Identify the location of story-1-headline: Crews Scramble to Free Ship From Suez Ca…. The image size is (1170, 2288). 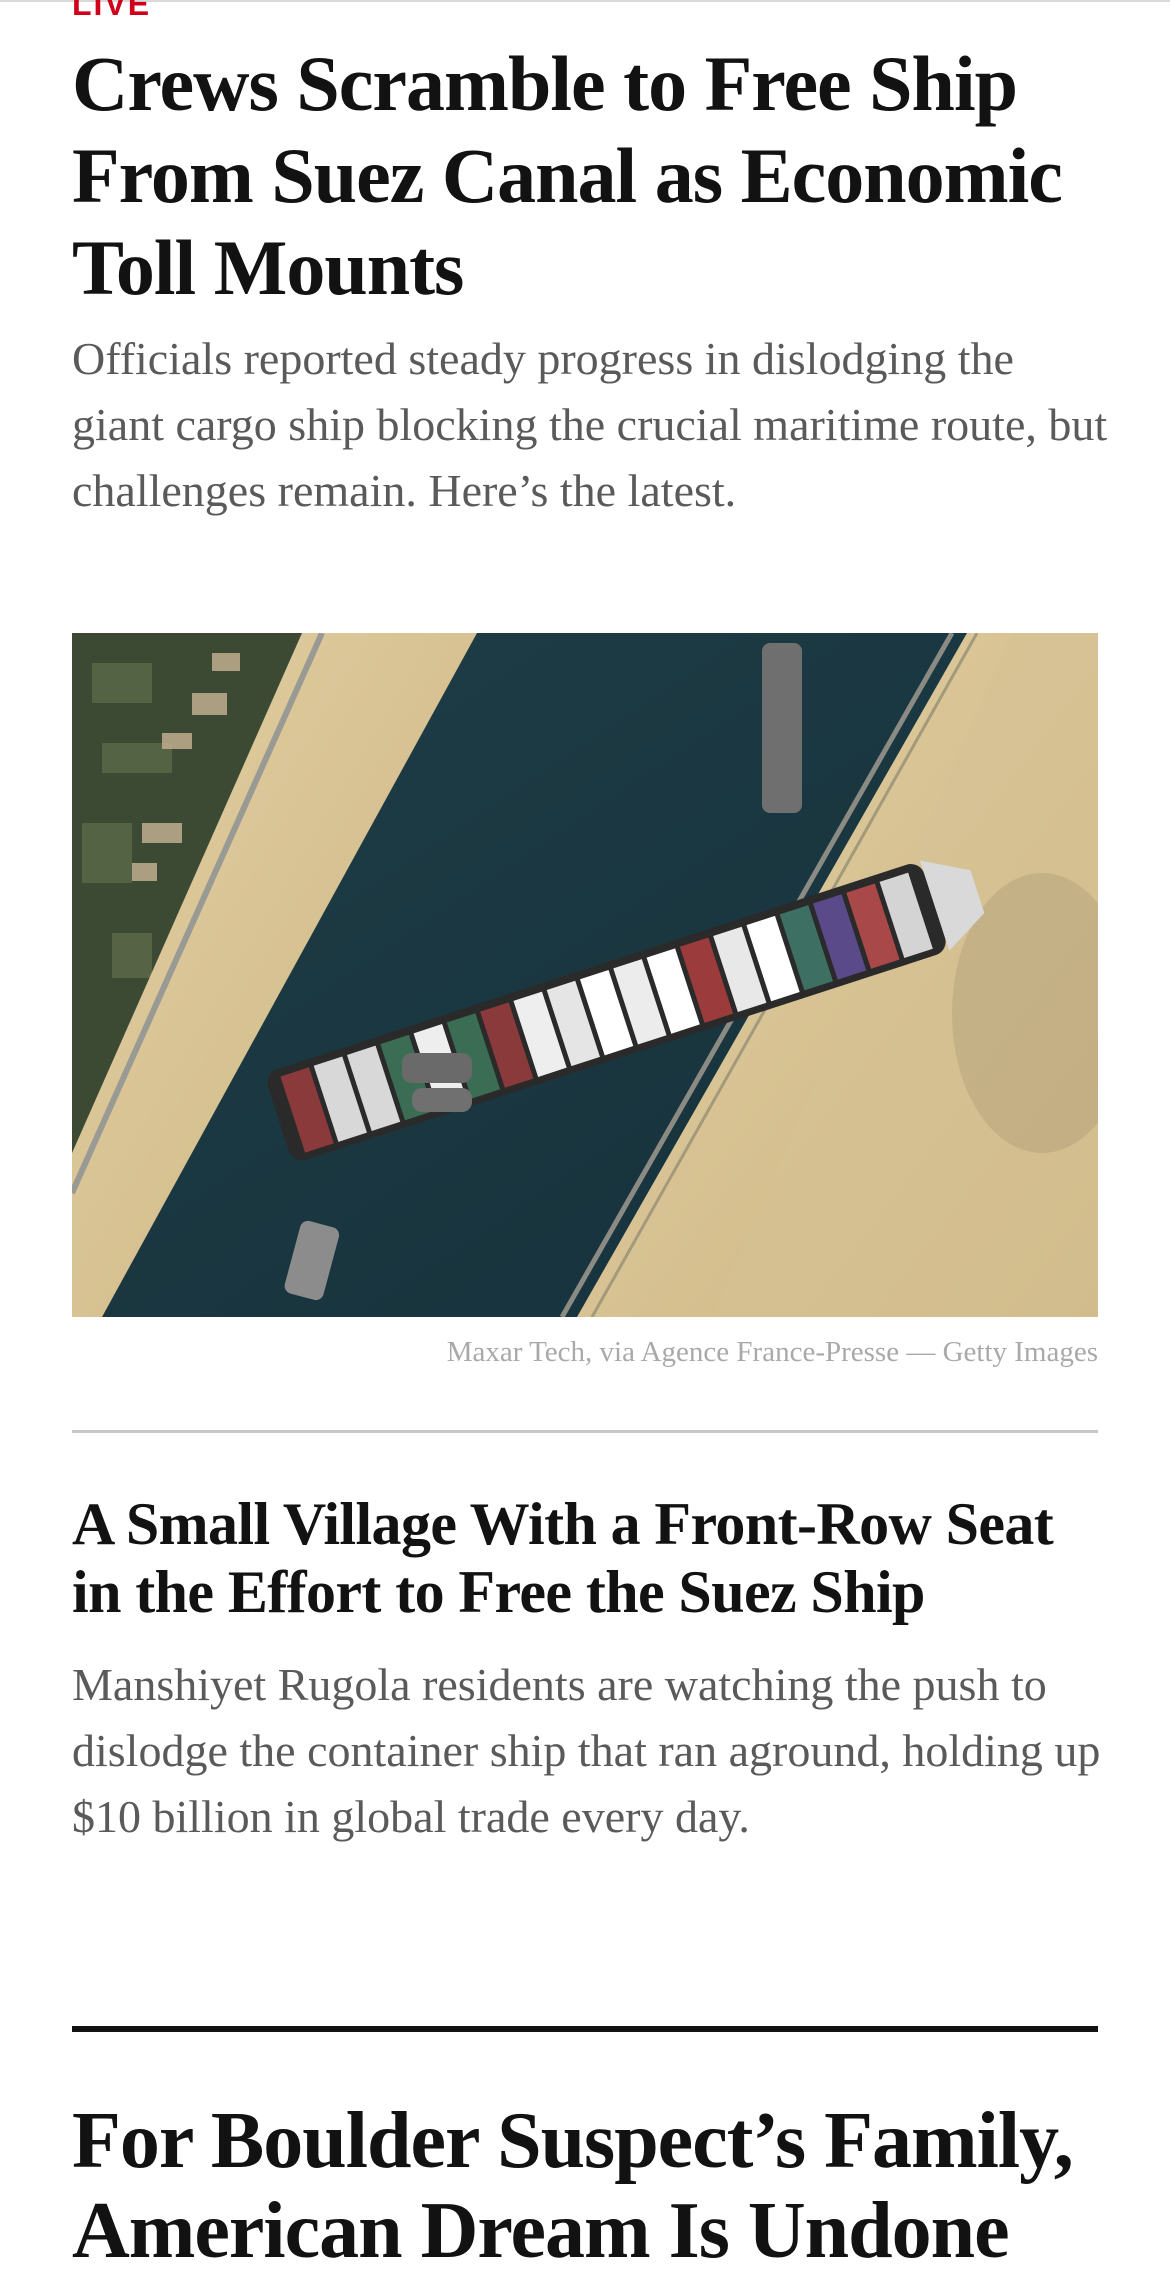
(592, 176).